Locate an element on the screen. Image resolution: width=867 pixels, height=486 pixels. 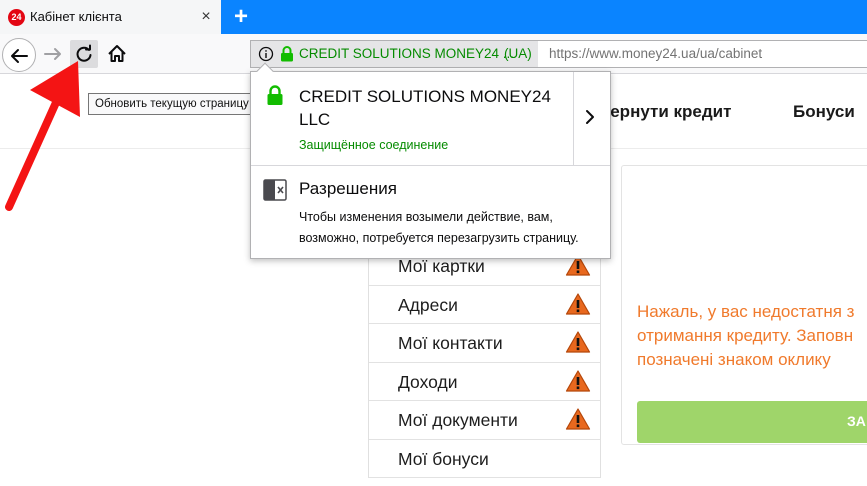
info-icon is located at coordinates (266, 54).